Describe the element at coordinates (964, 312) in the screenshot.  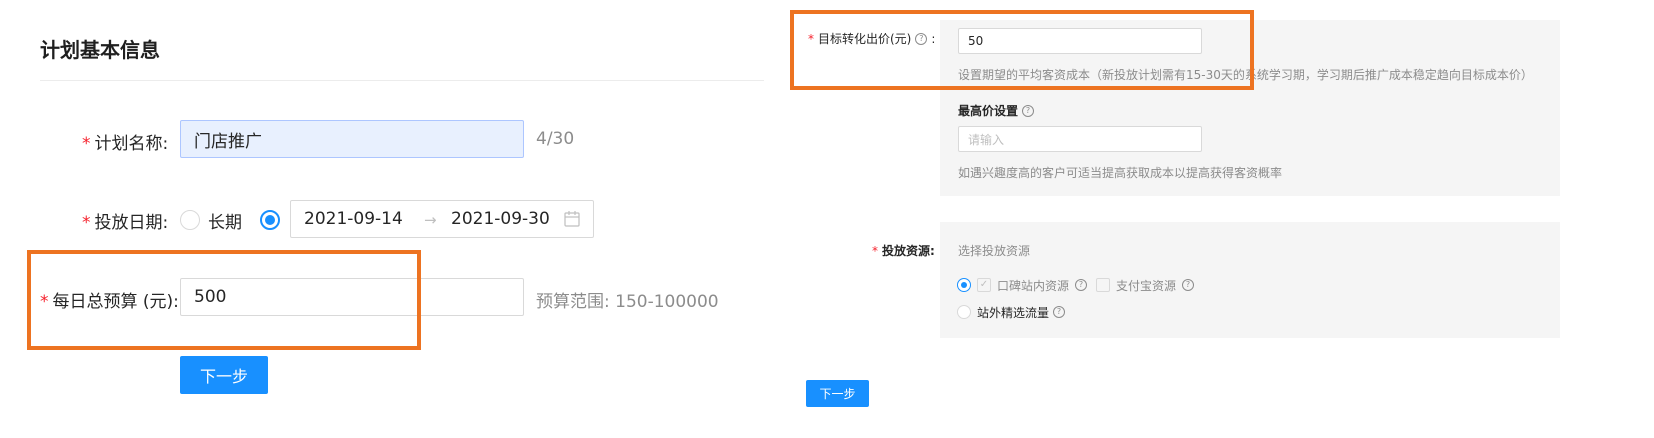
I see `radio-offsite-traffic` at that location.